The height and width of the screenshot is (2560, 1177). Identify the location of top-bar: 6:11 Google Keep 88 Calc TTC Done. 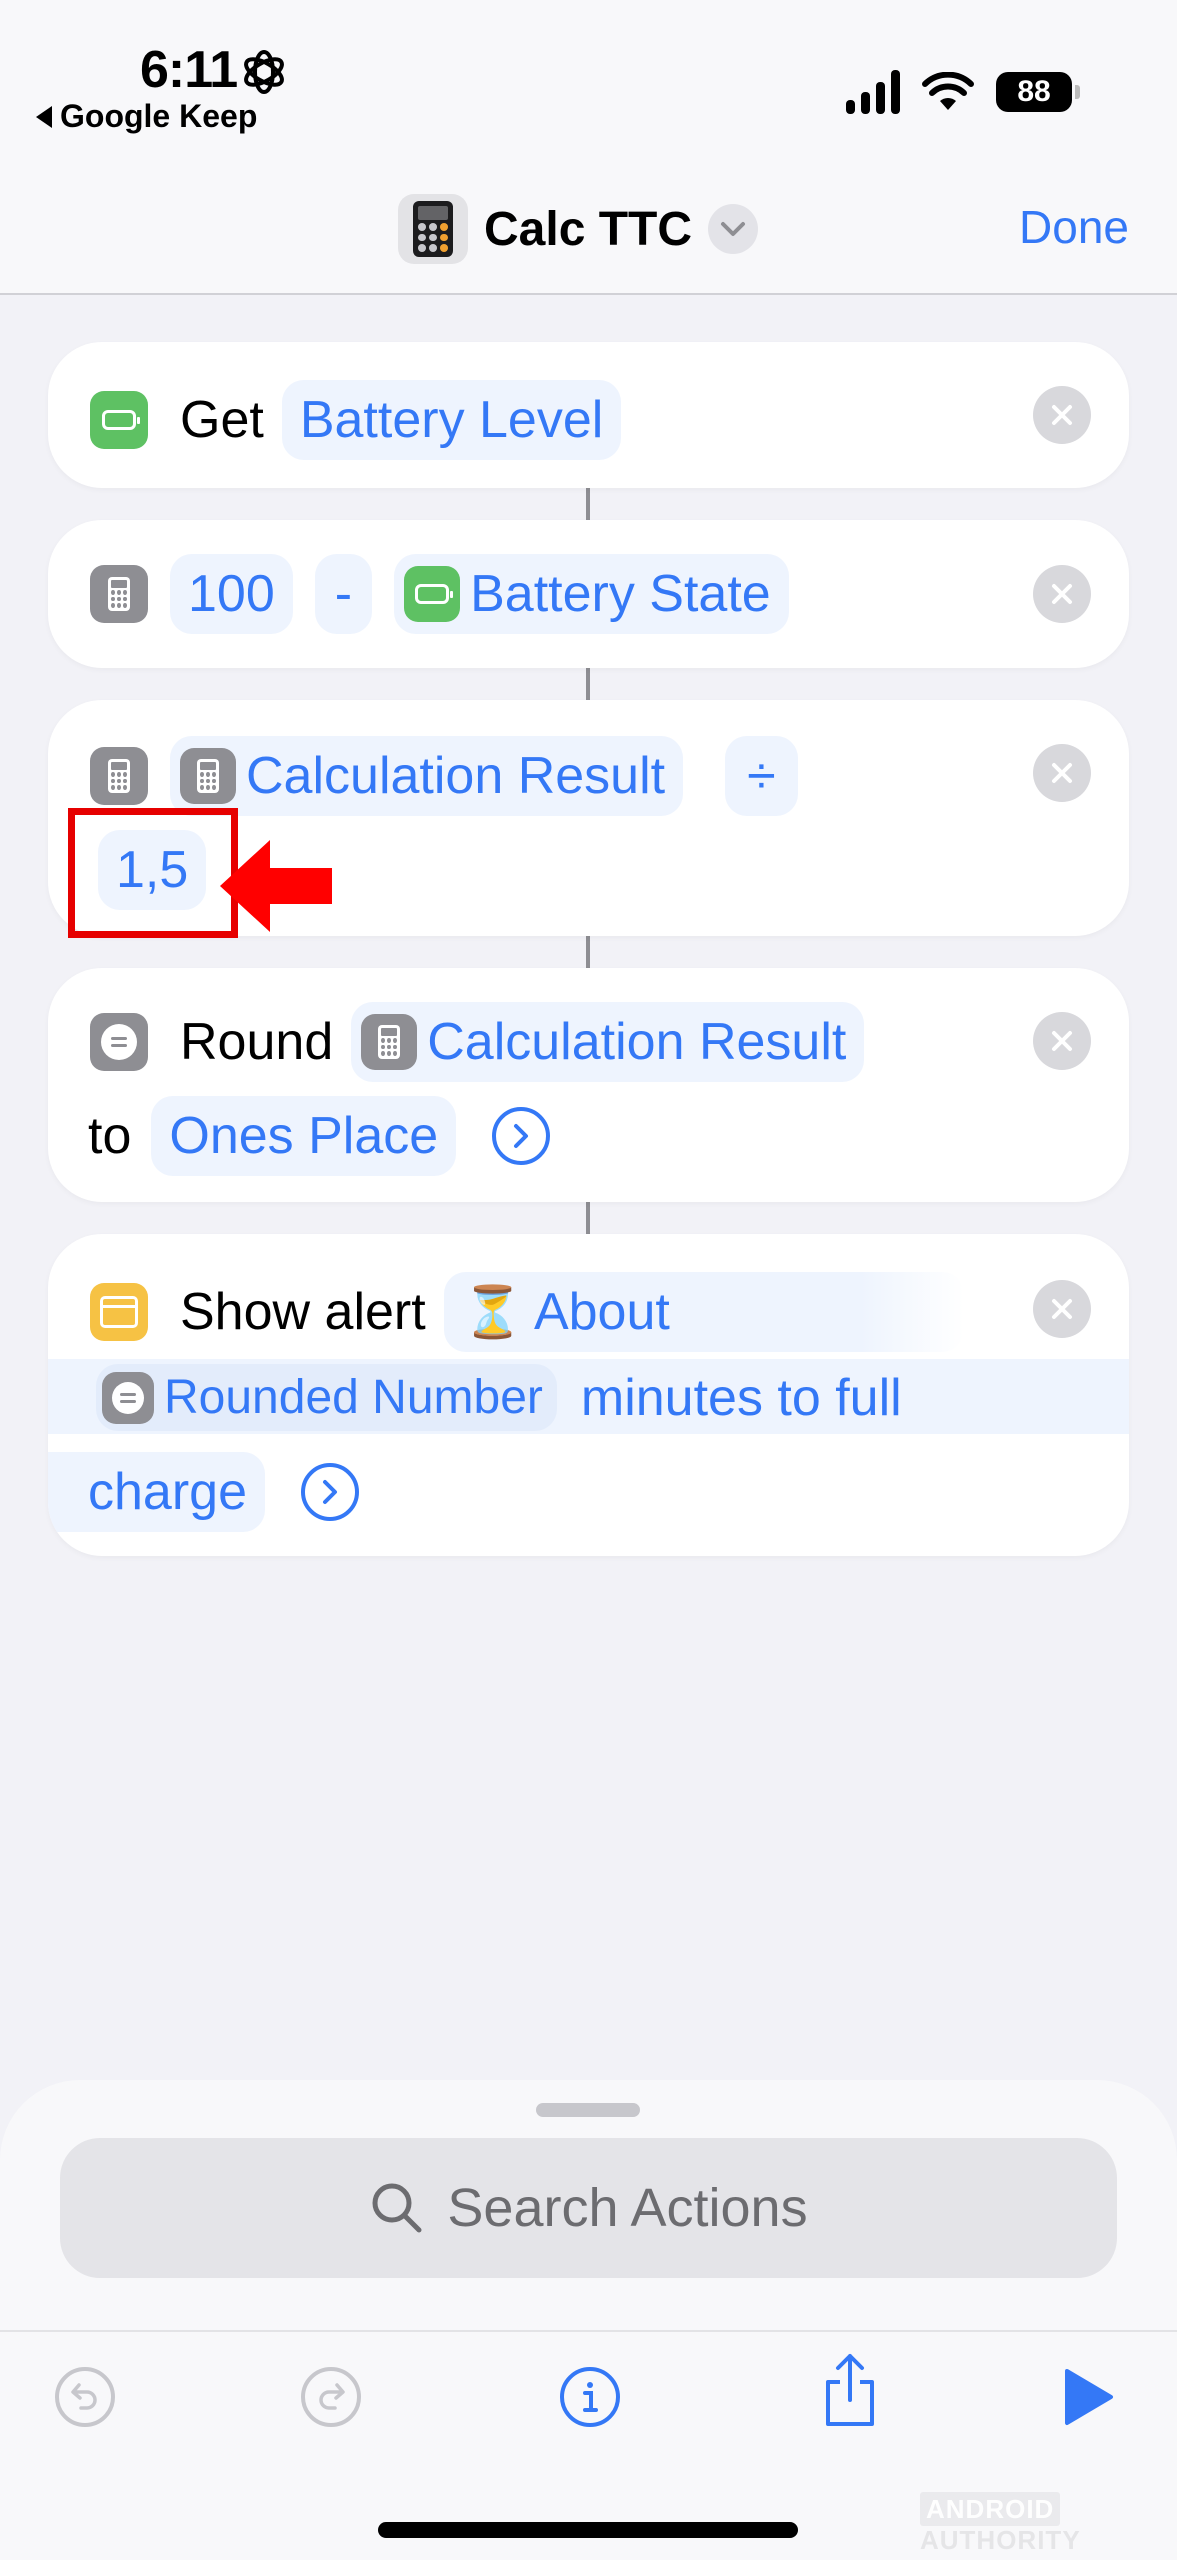
(588, 147).